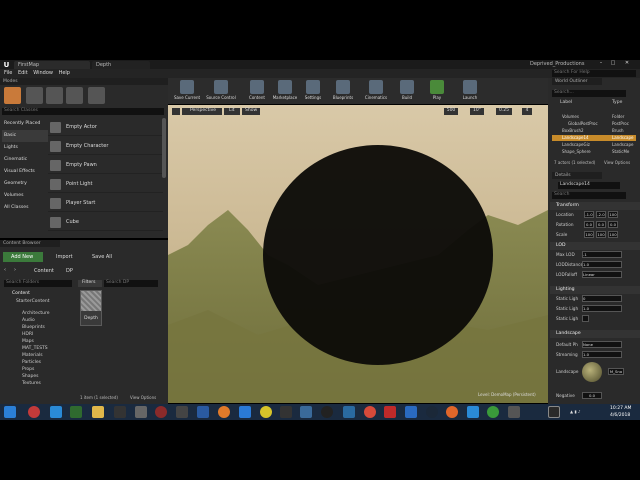  Describe the element at coordinates (35, 348) in the screenshot. I see `tree-item-mat-tests: MAT_TESTS` at that location.